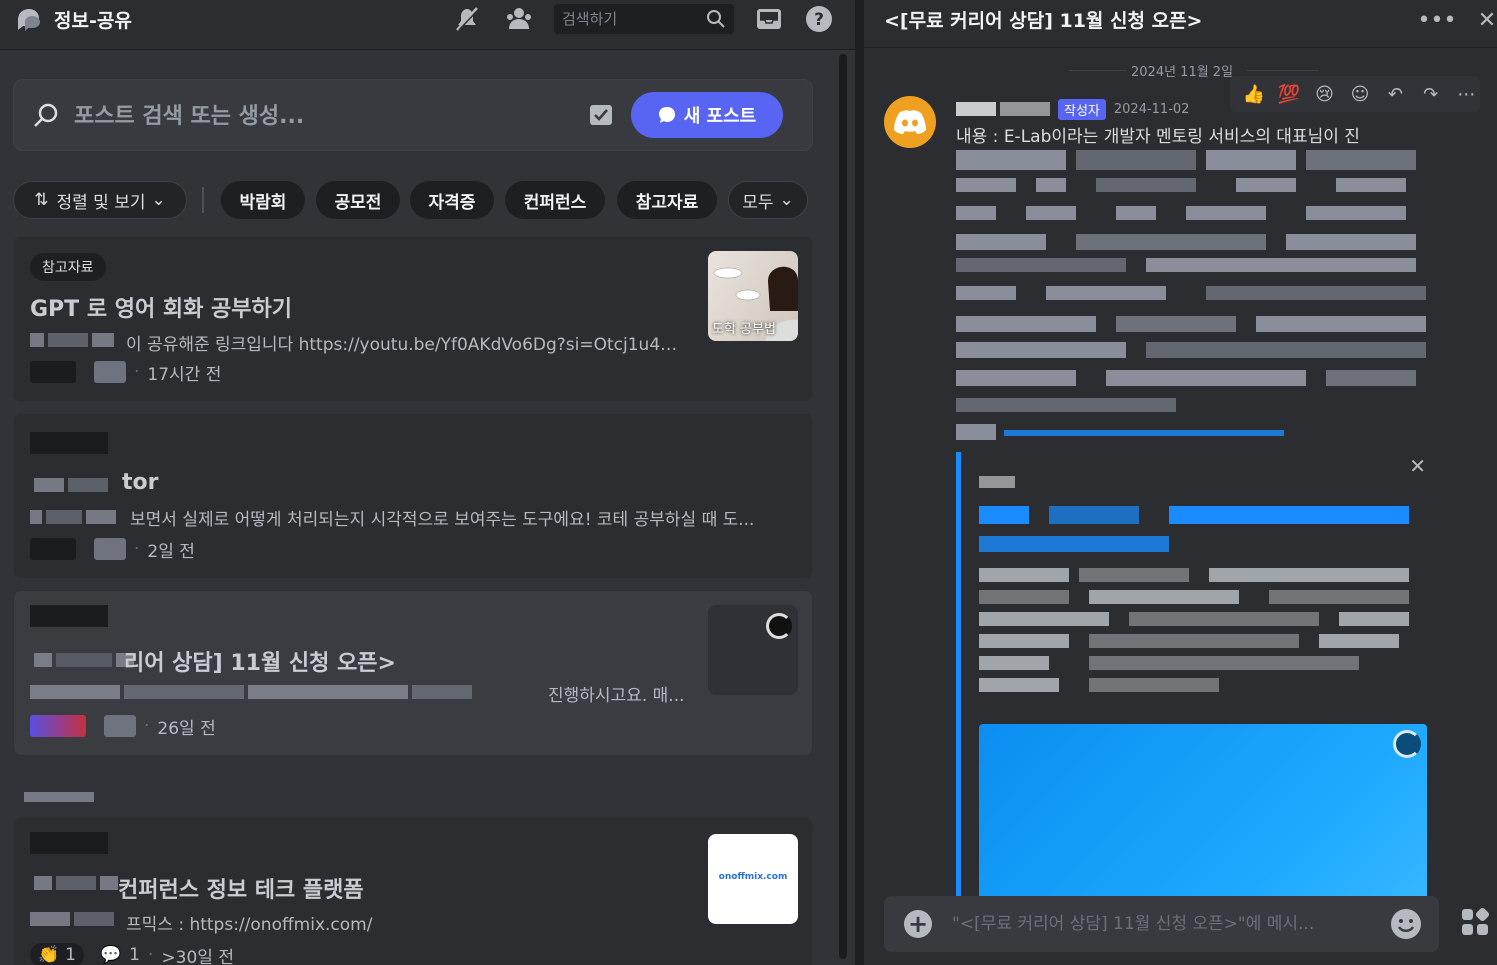 This screenshot has width=1497, height=965. Describe the element at coordinates (632, 19) in the screenshot. I see `header-search-input` at that location.